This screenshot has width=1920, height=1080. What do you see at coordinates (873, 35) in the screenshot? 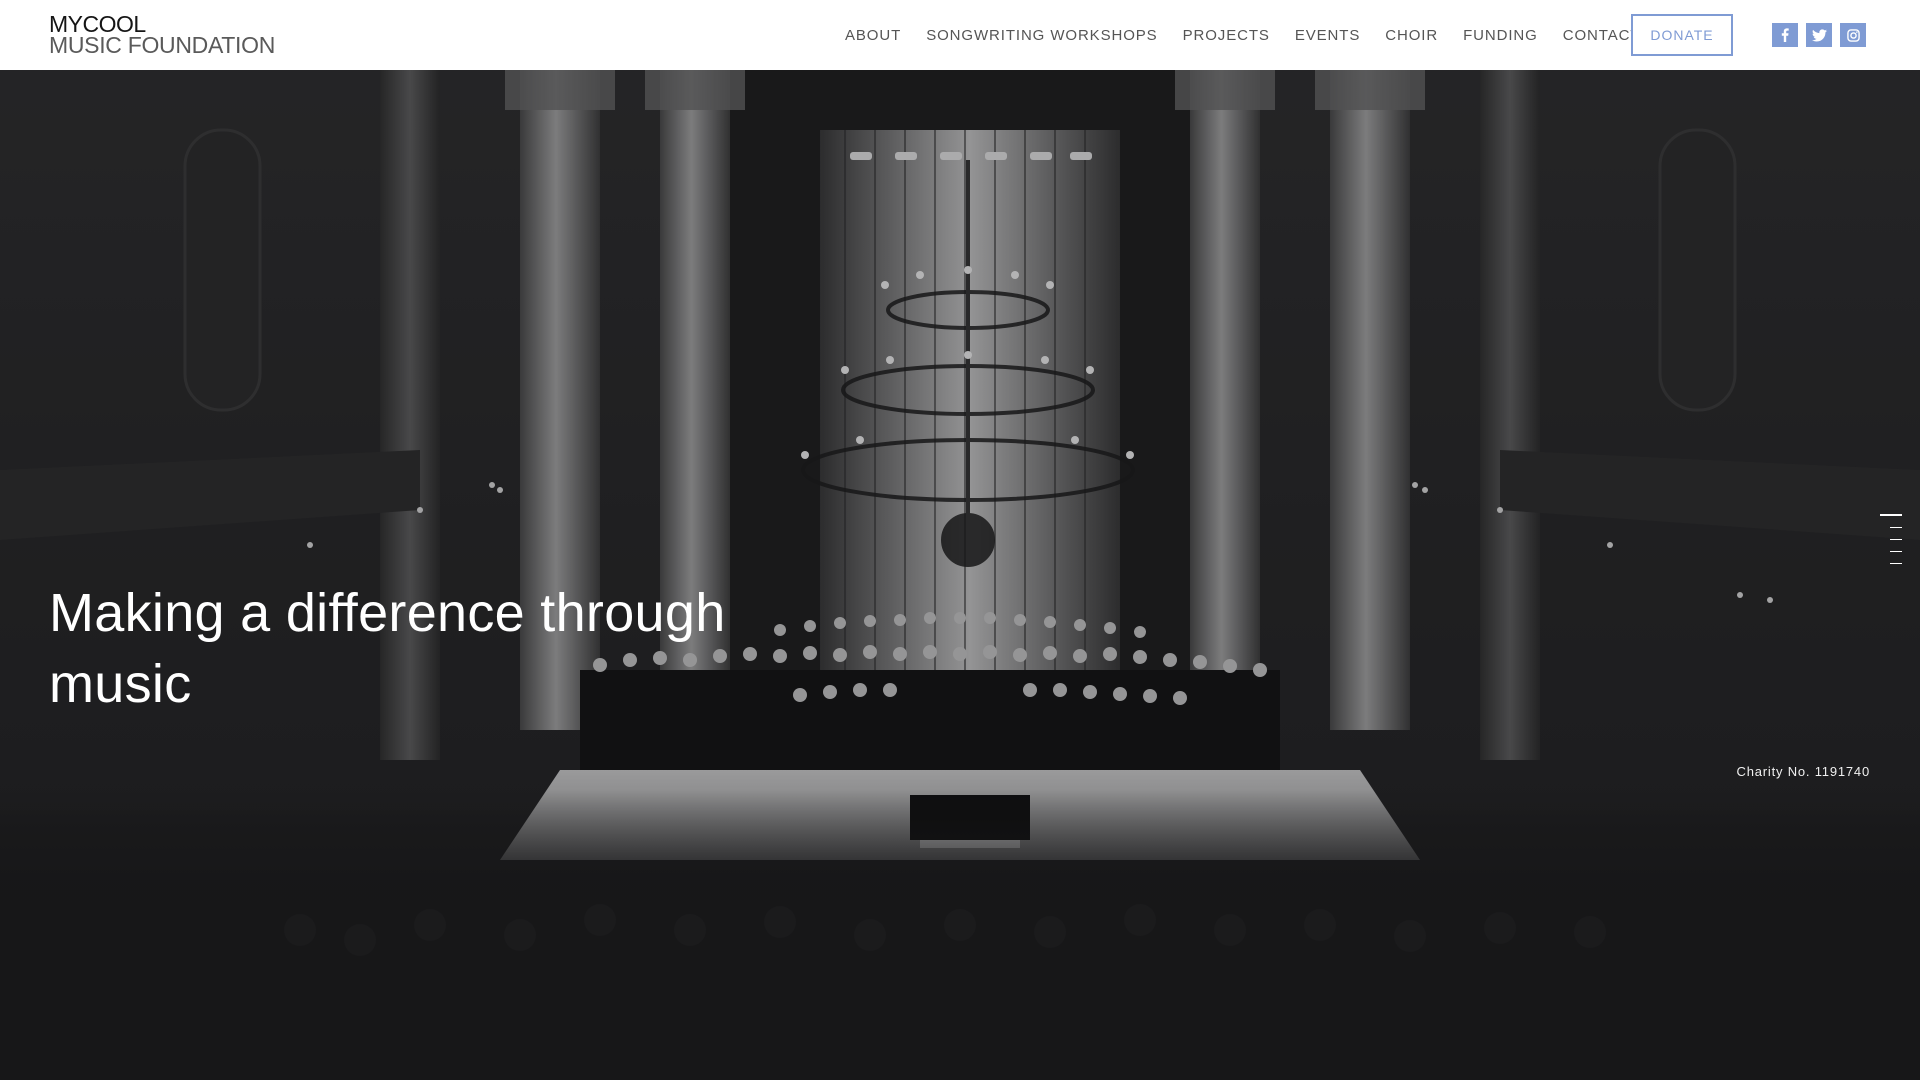
I see `nav-about: ABOUT` at bounding box center [873, 35].